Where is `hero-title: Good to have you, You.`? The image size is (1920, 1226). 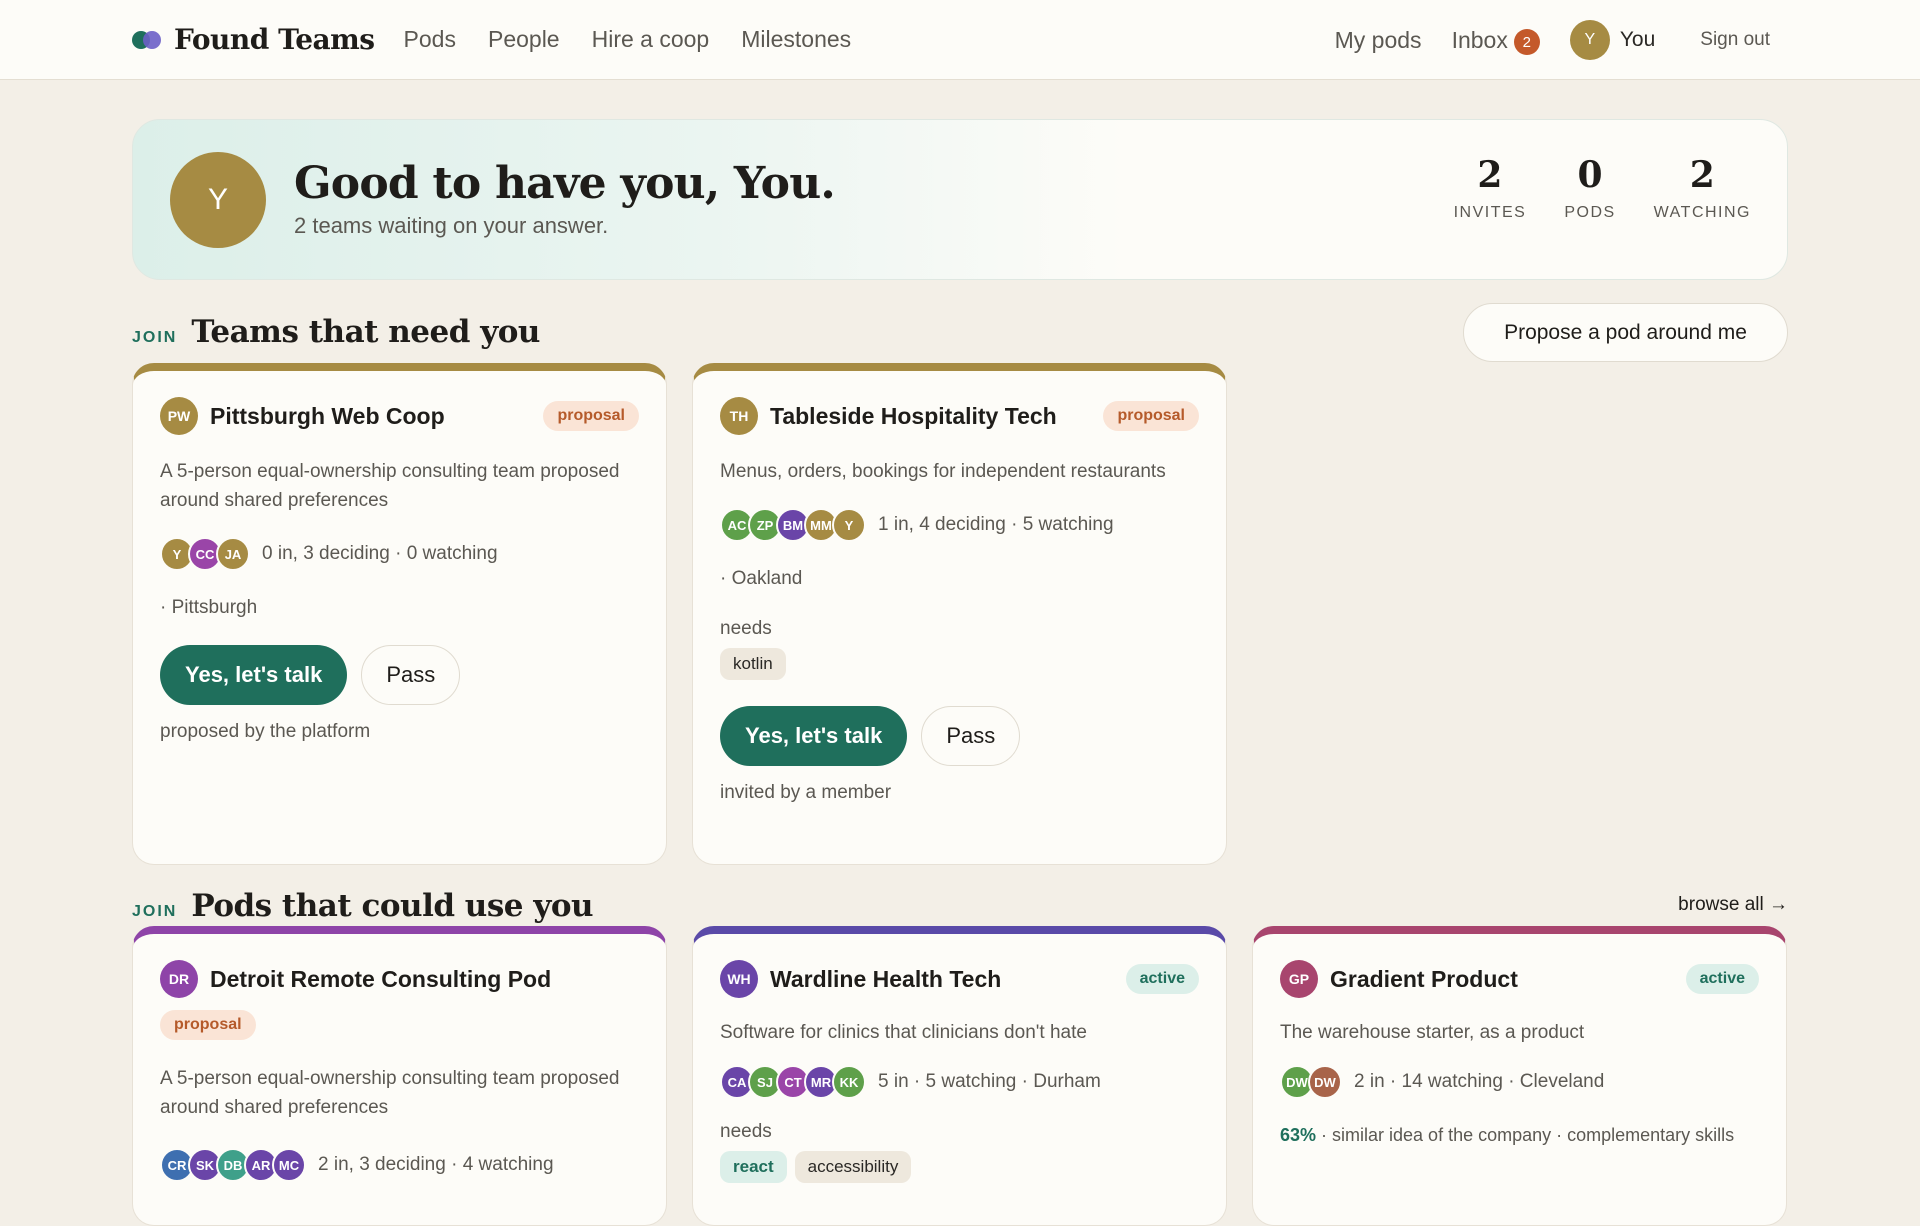
hero-title: Good to have you, You. is located at coordinates (565, 184).